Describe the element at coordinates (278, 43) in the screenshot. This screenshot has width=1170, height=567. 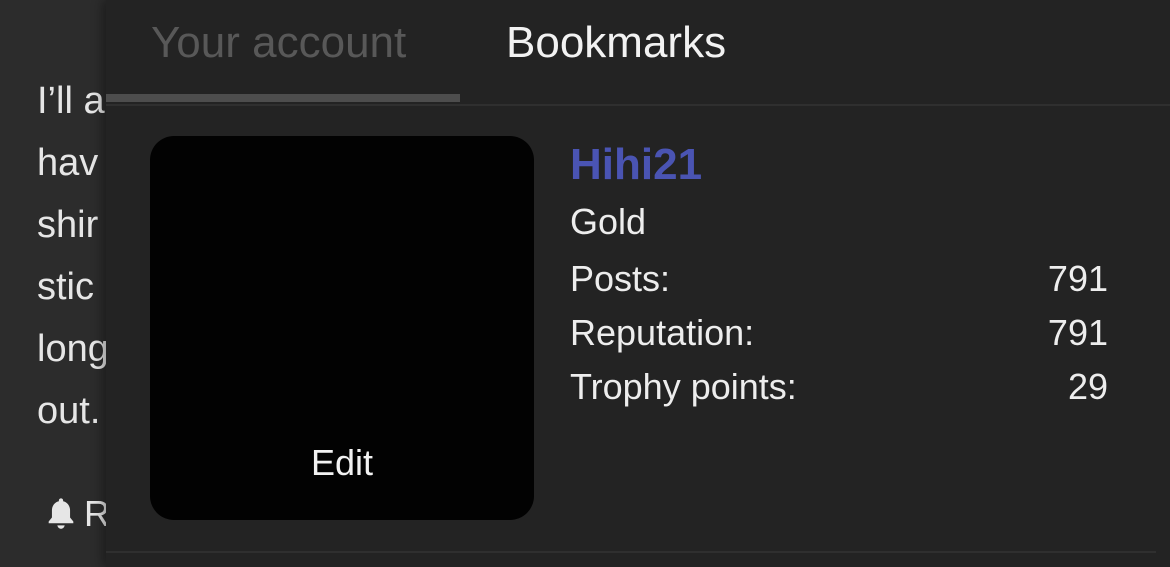
I see `tab-your-account: Your account` at that location.